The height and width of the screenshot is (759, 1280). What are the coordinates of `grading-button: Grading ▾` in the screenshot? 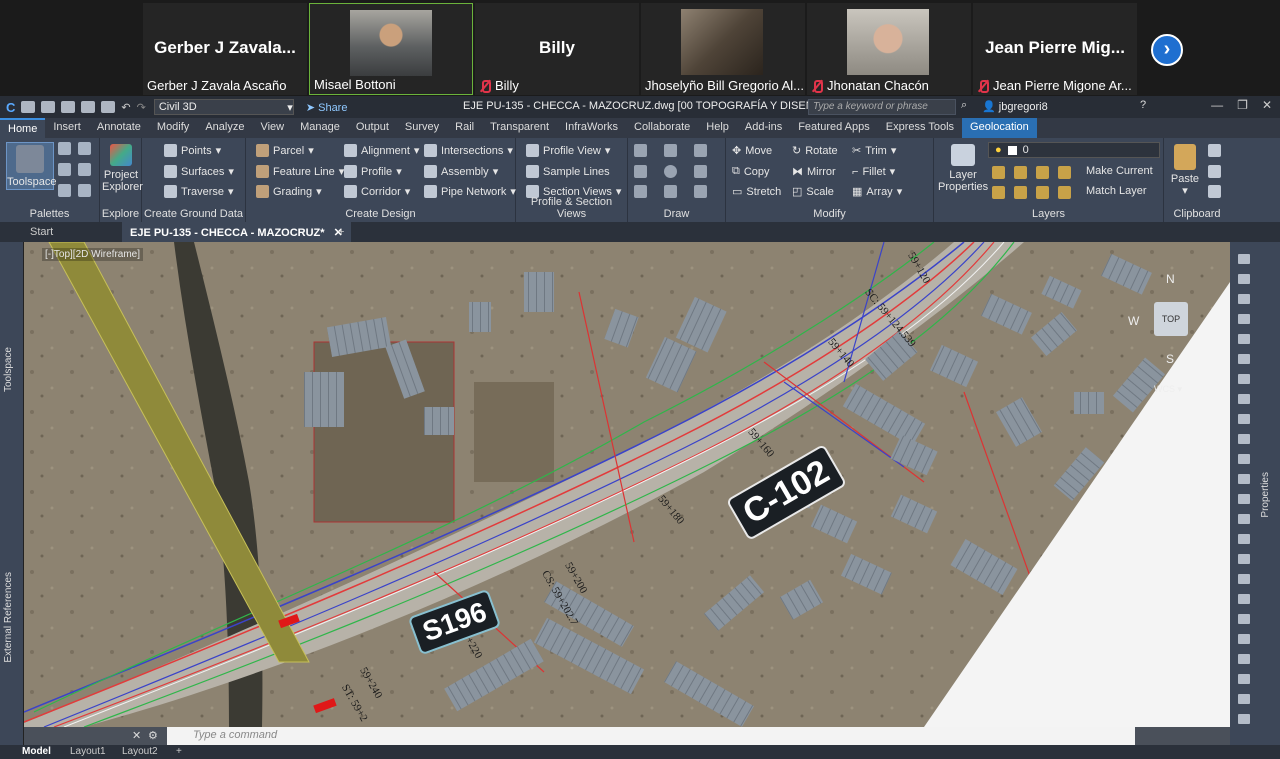 It's located at (289, 191).